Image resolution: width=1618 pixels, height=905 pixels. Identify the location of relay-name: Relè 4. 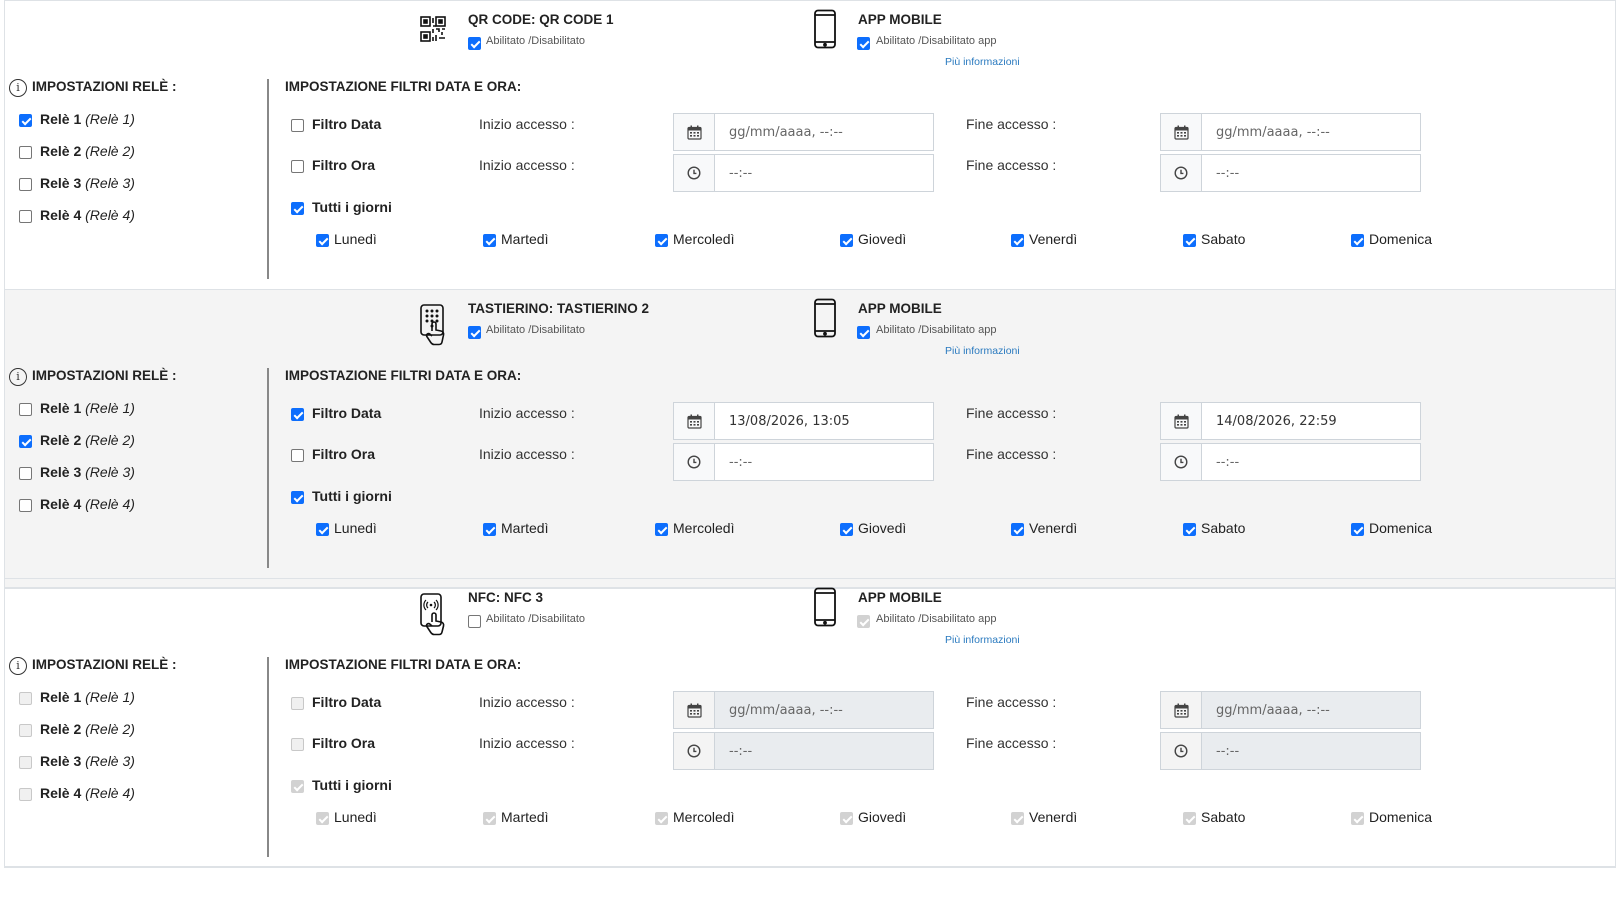
(61, 215).